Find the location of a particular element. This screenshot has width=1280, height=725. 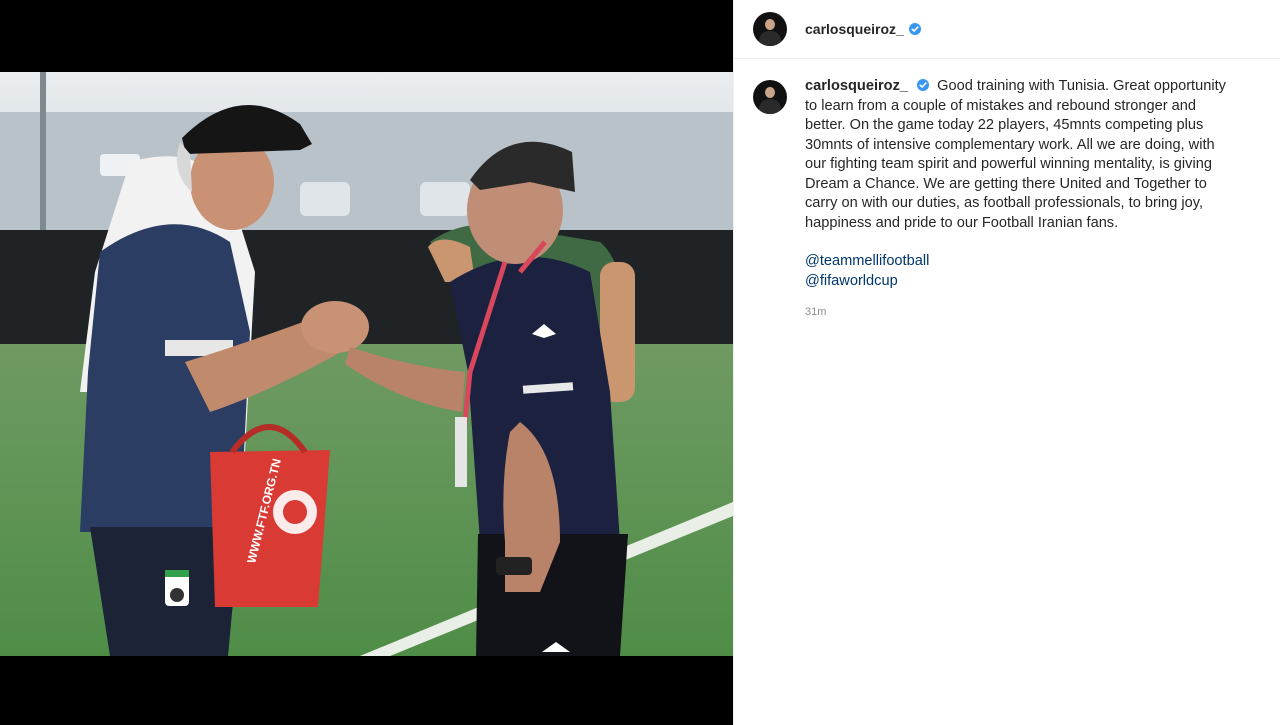

profile-avatar is located at coordinates (770, 29).